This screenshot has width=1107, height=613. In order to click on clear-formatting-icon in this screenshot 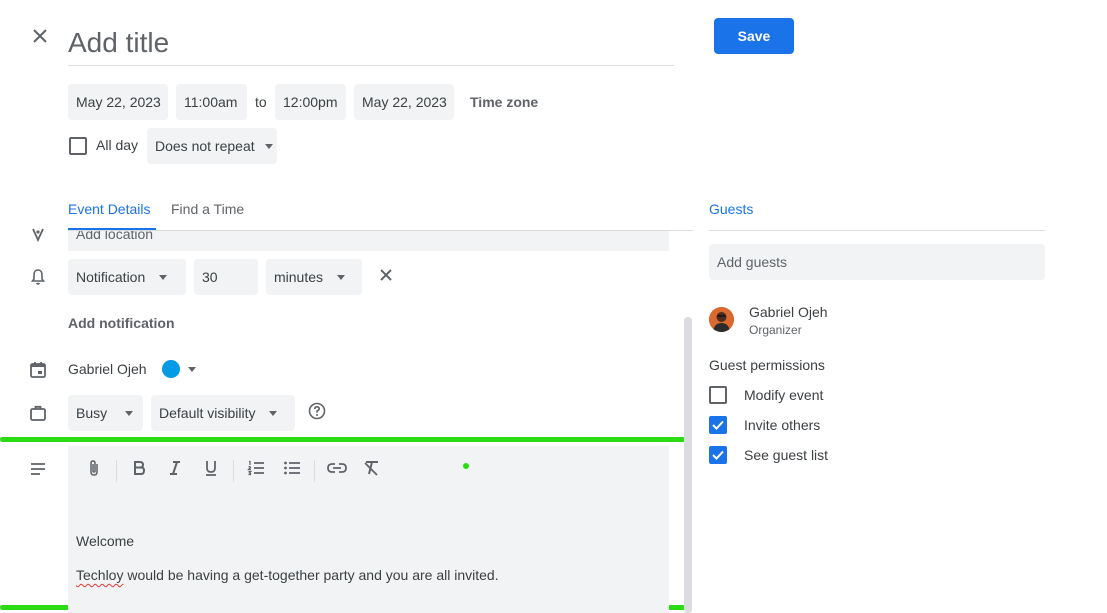, I will do `click(372, 470)`.